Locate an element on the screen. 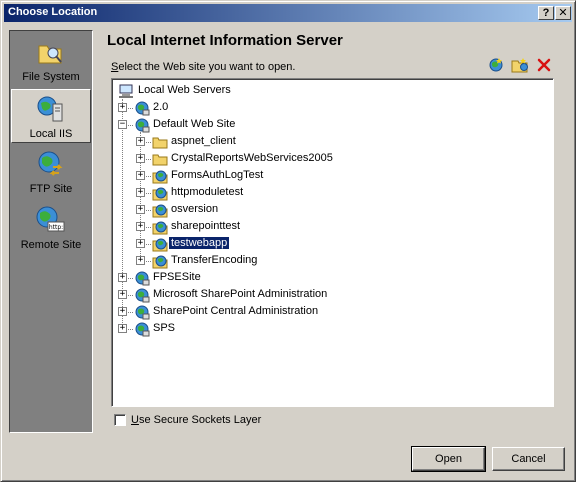  tree-node-label: Default Web Site is located at coordinates (194, 124).